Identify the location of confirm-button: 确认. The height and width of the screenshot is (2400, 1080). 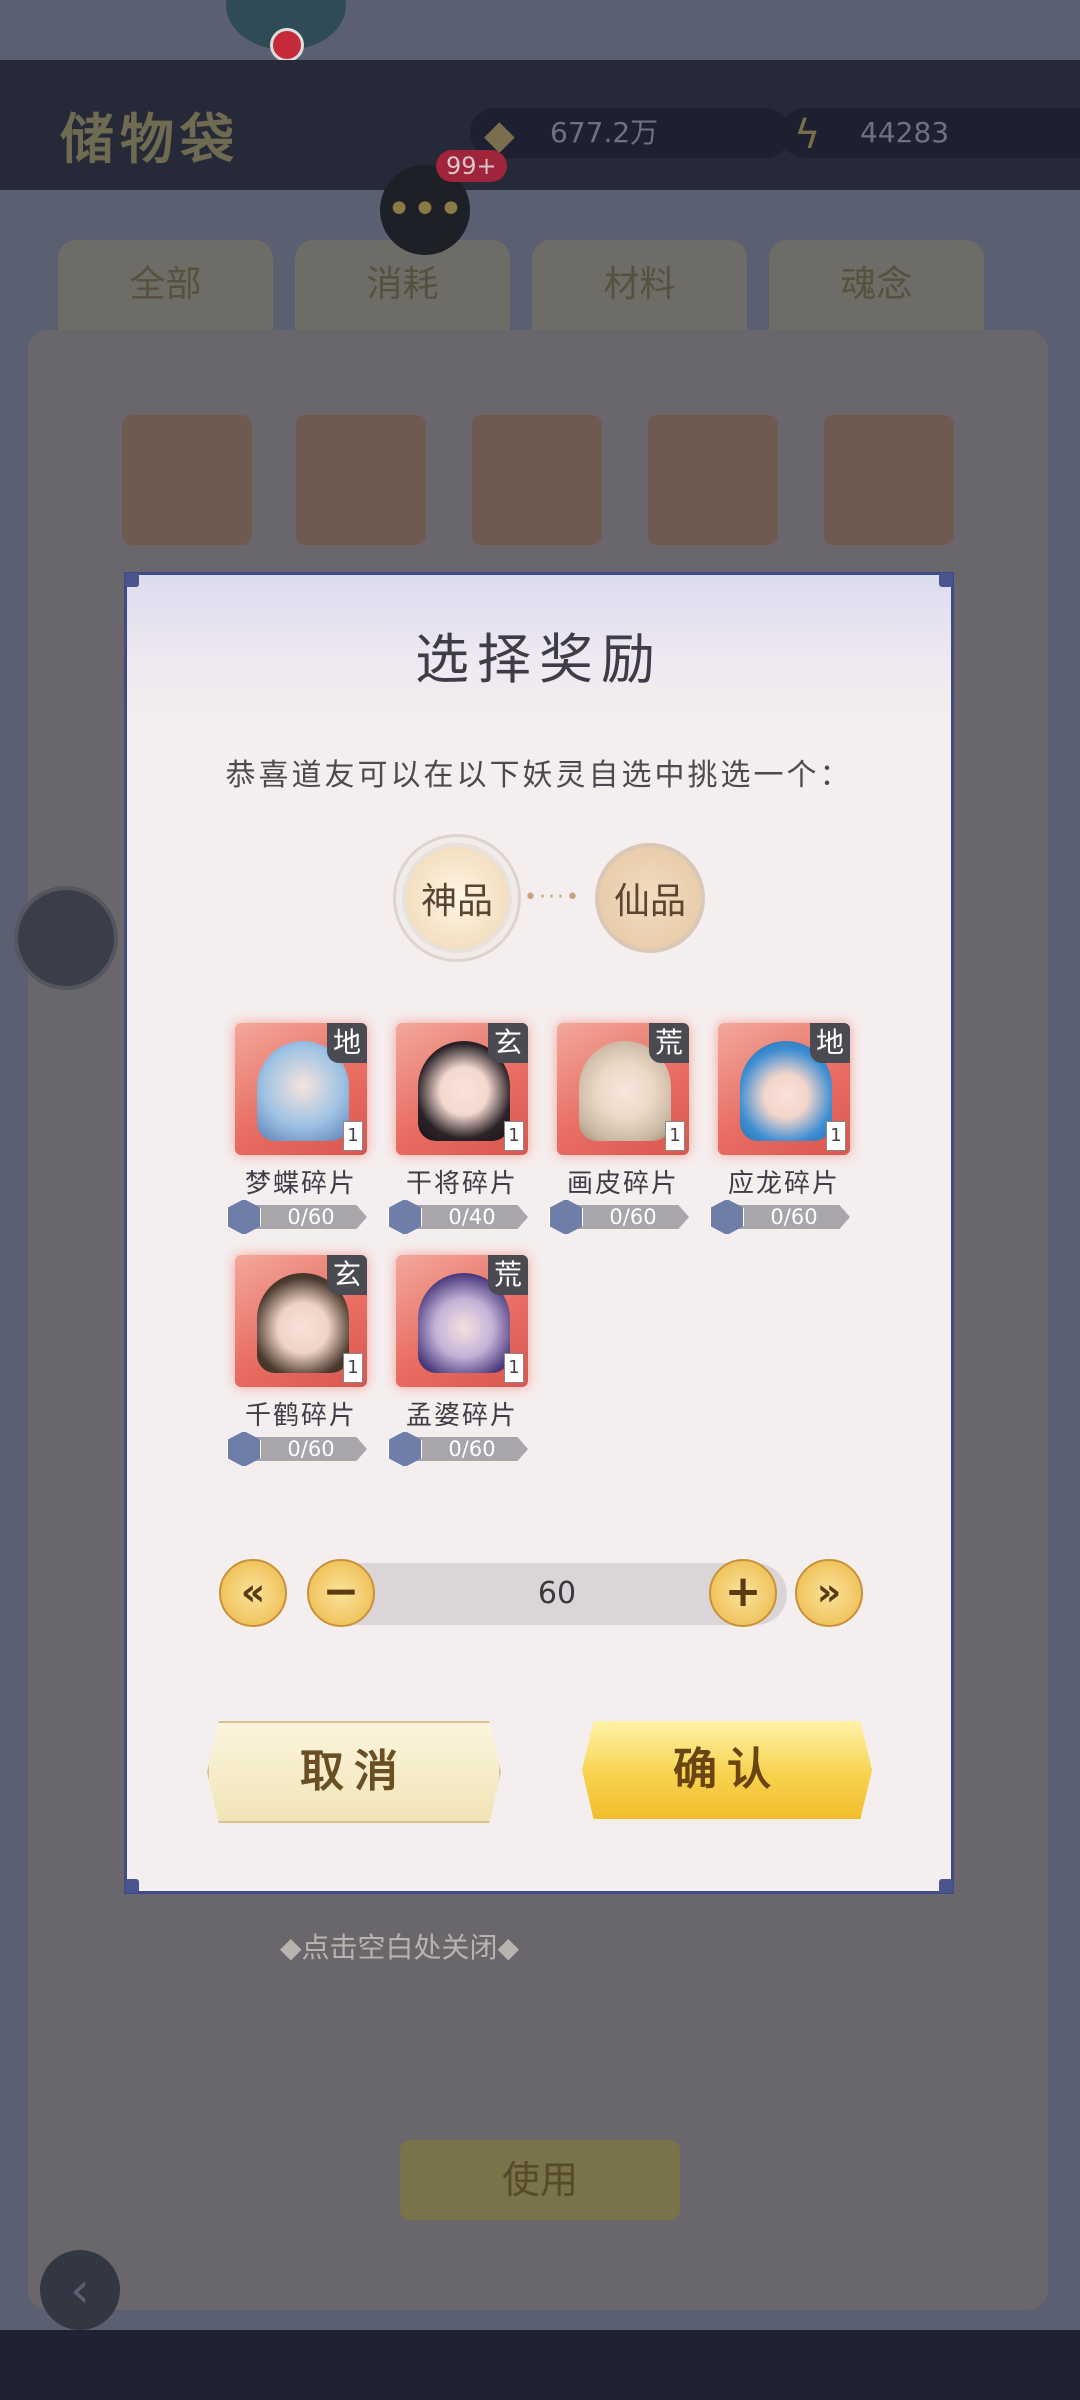
(727, 1770).